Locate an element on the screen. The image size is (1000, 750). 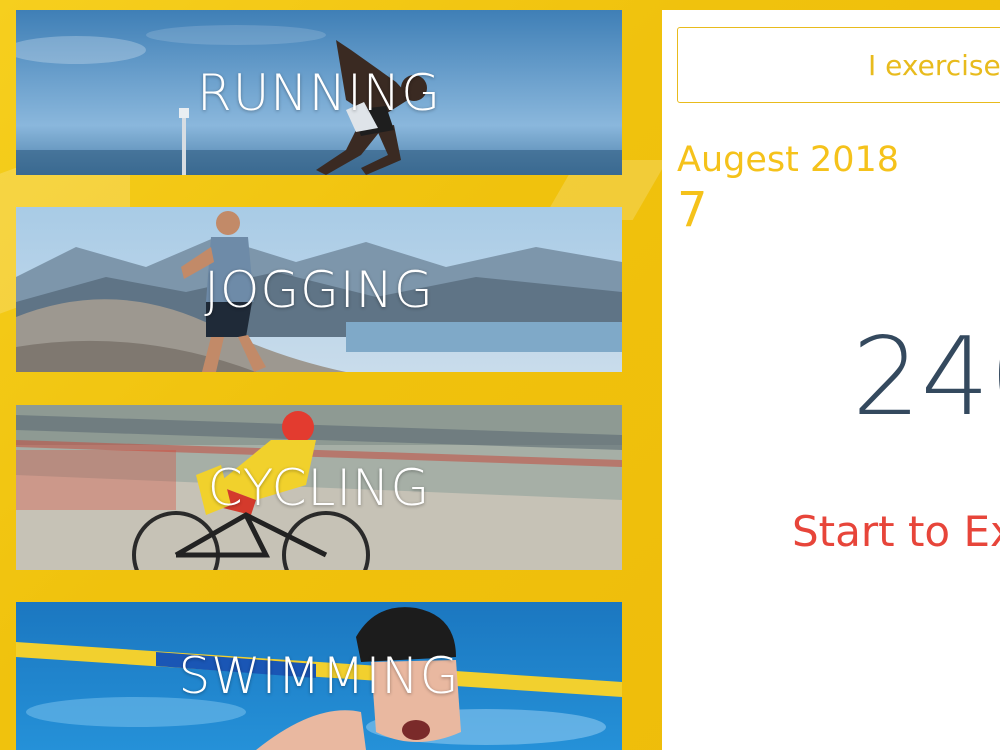
activity-card-jogging: JOGGING is located at coordinates (319, 289).